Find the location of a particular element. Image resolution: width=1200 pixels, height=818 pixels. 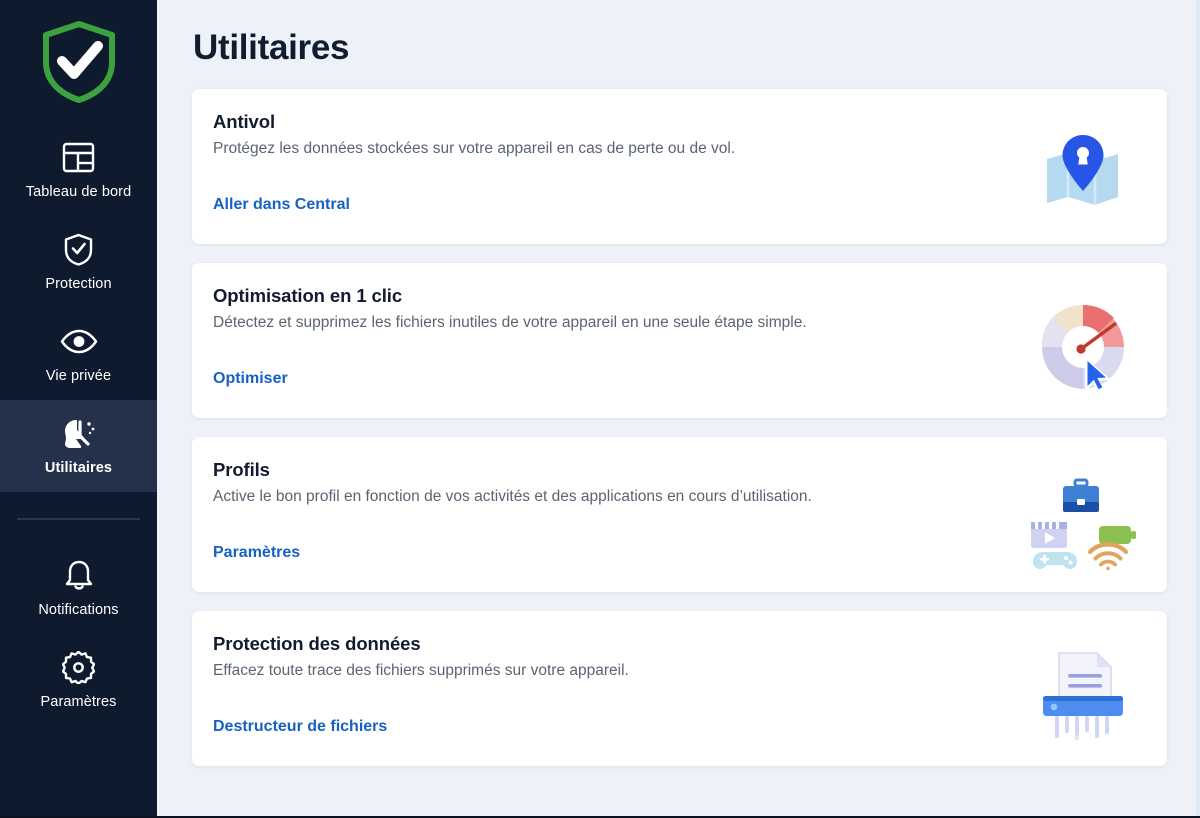

film-clapper-icon is located at coordinates (1049, 535).